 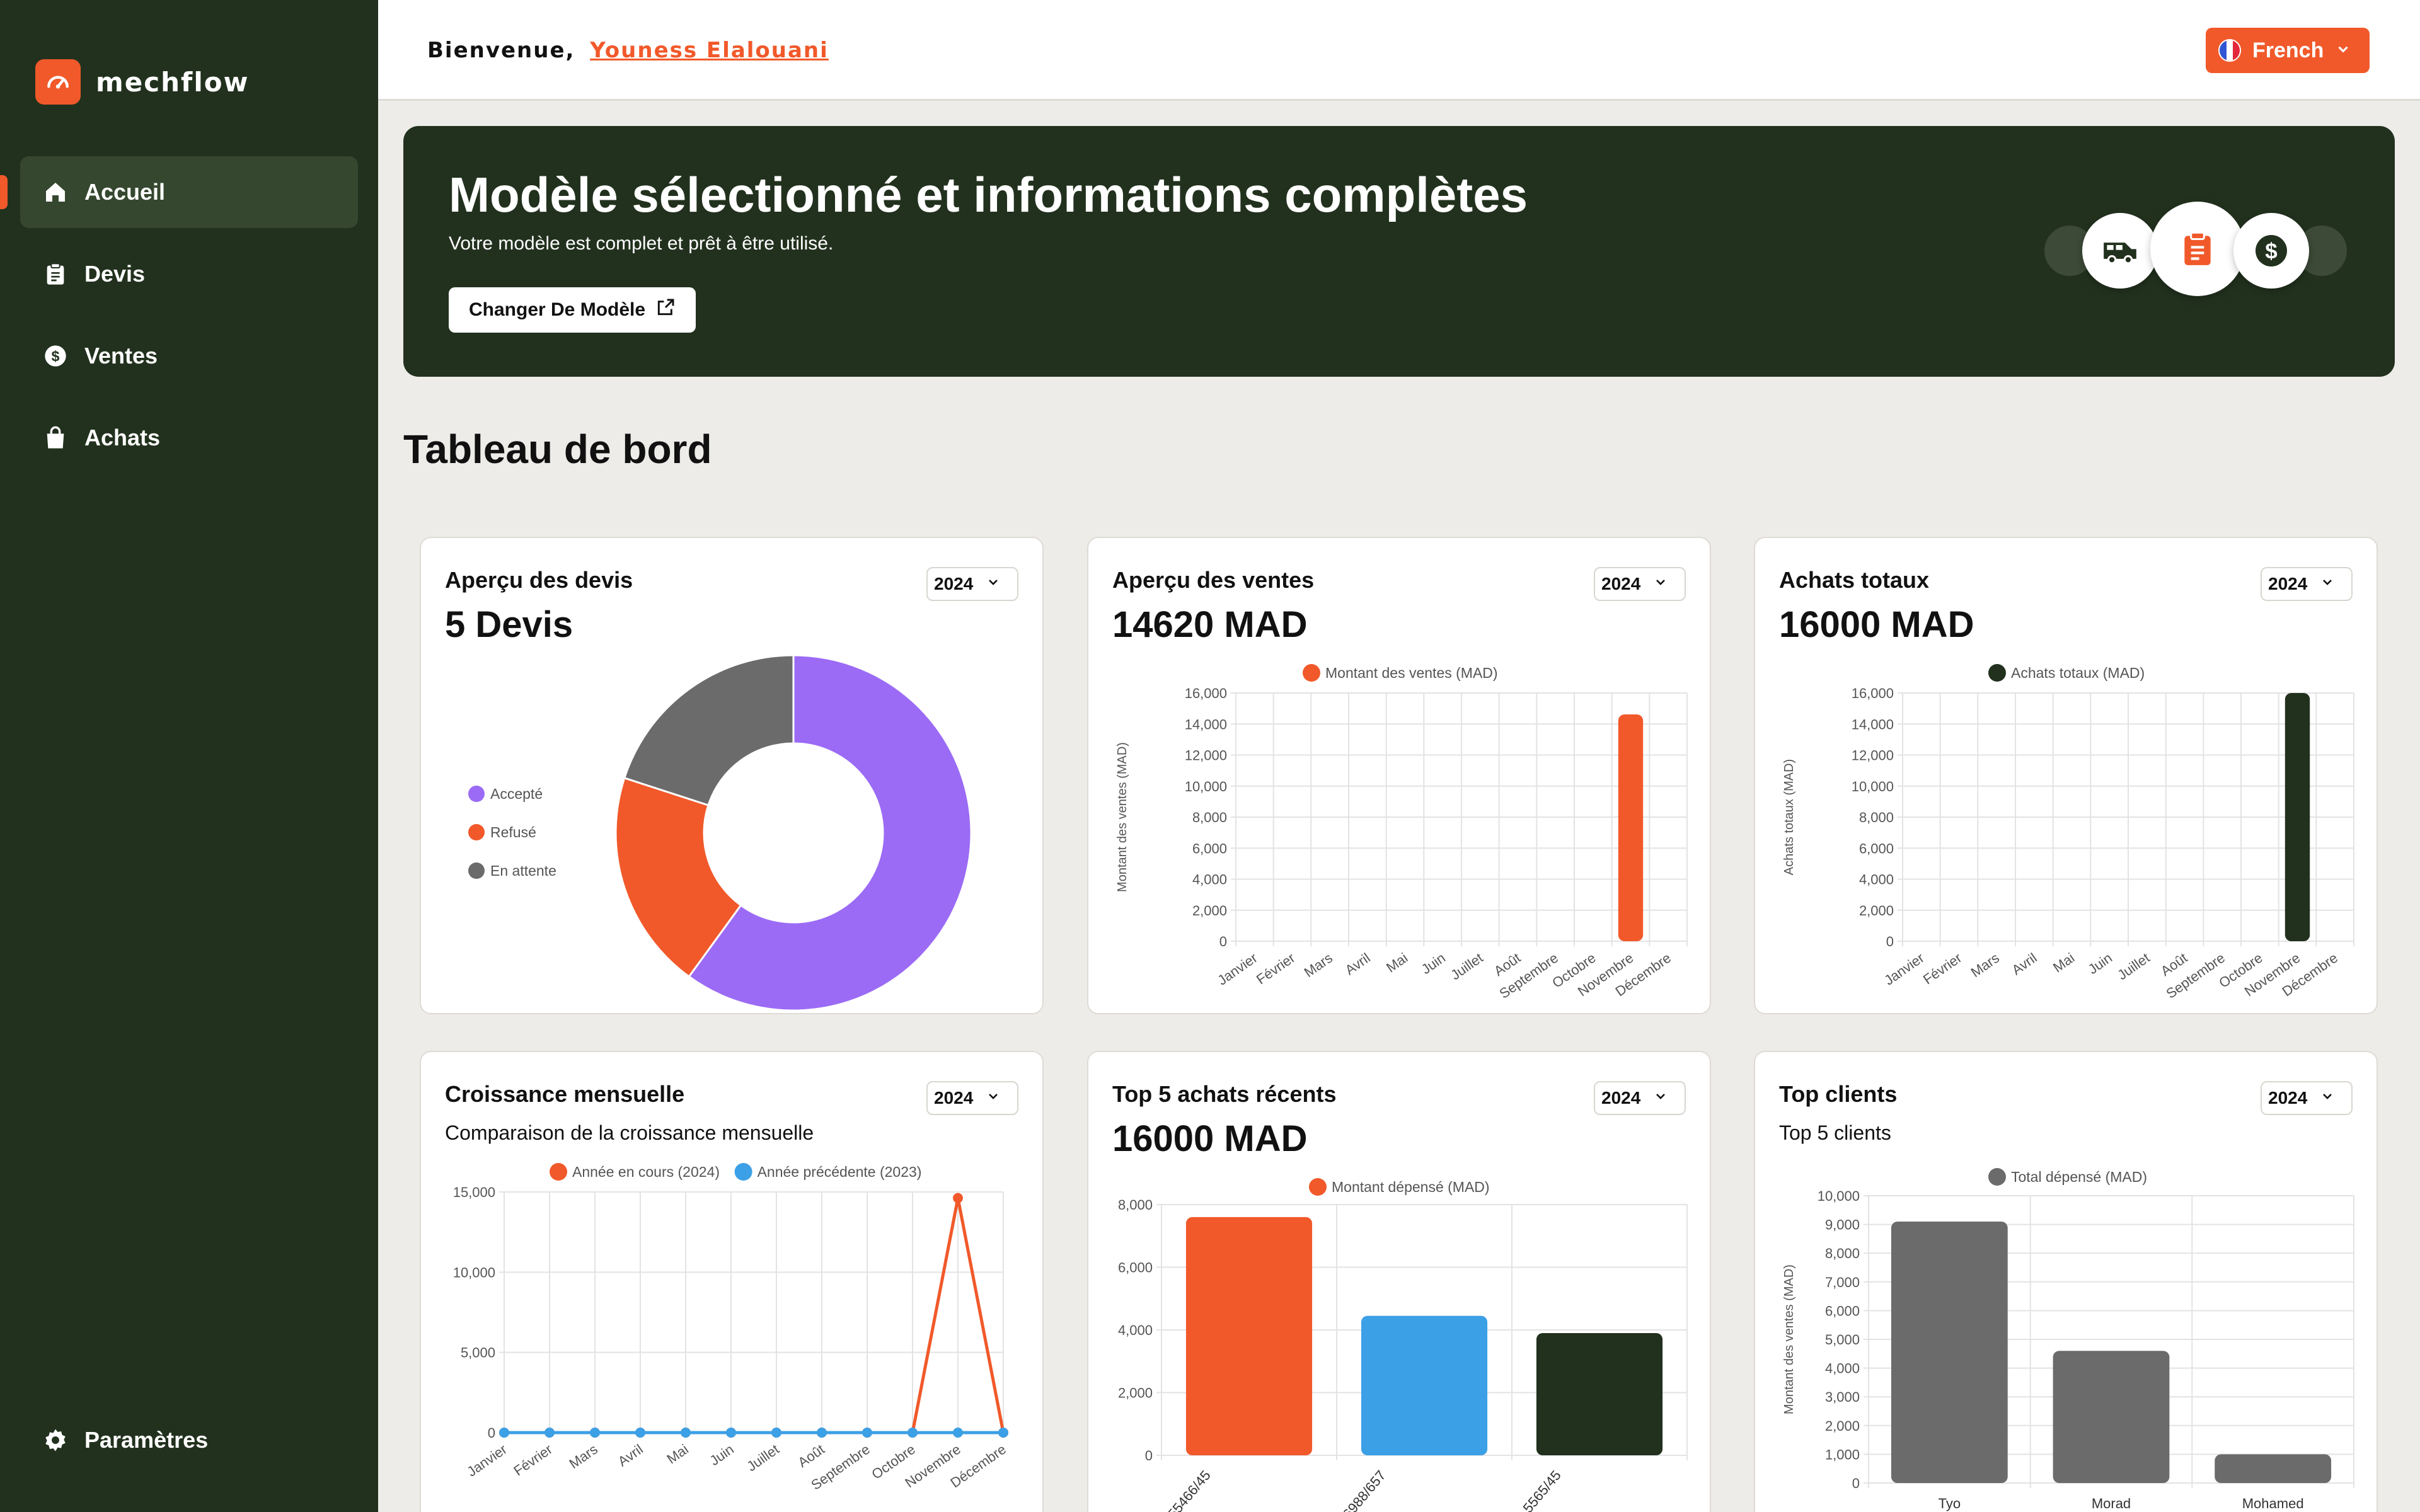 I want to click on legend-label: Montant dépensé (MAD), so click(x=1411, y=1187).